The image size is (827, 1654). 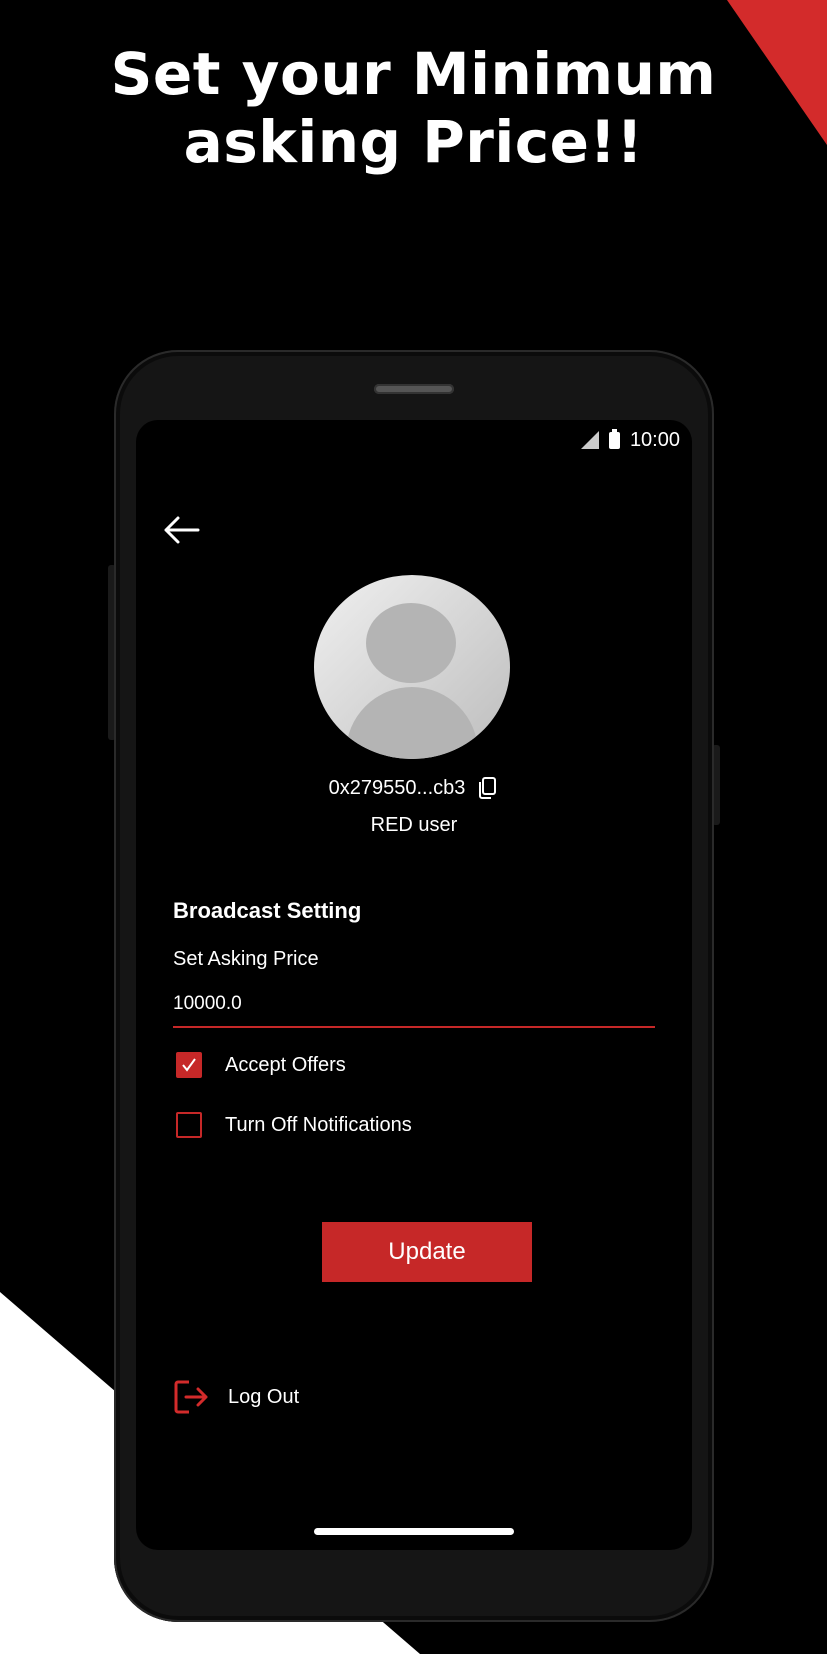 I want to click on copy-icon, so click(x=487, y=788).